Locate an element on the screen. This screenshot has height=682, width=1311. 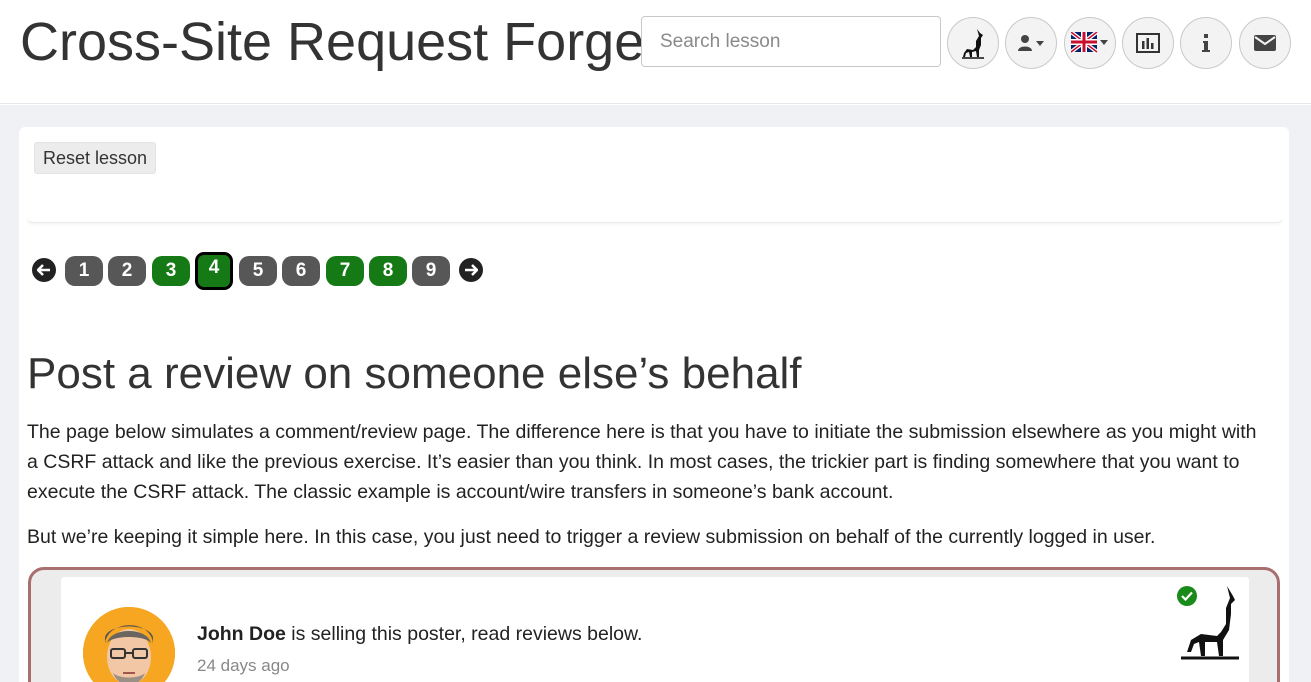
page-button-5: 5 is located at coordinates (258, 271).